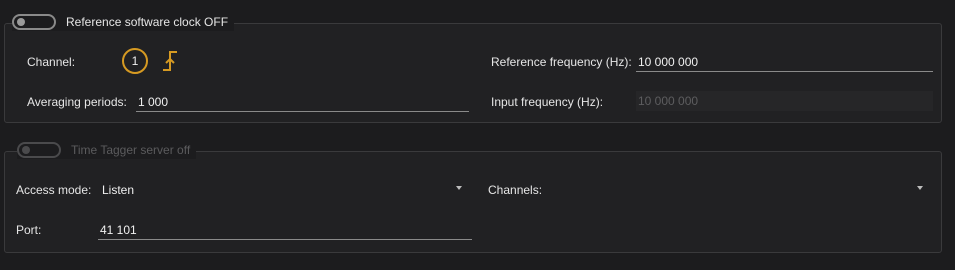 This screenshot has width=955, height=270. What do you see at coordinates (34, 22) in the screenshot?
I see `reference-clock-toggle` at bounding box center [34, 22].